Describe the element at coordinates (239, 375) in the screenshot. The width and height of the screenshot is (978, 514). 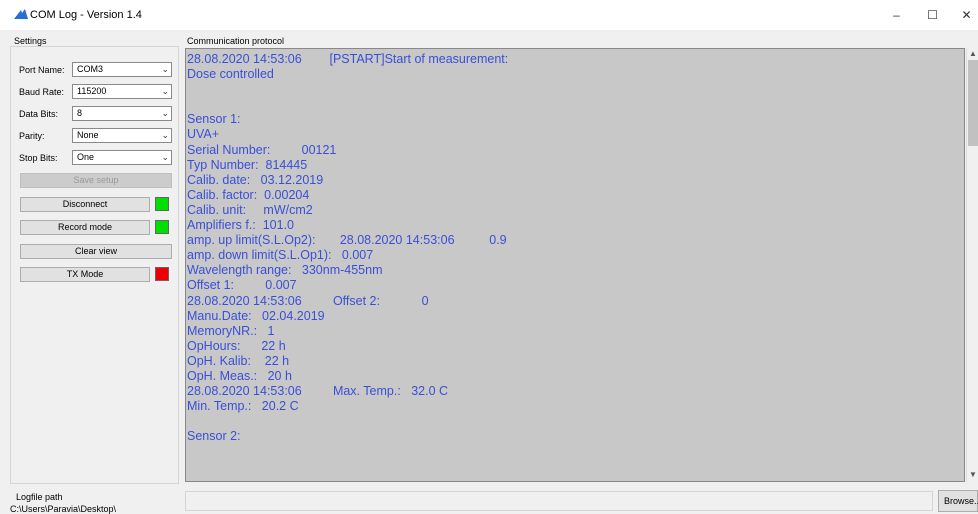
I see `log-line: OpH. Meas.: 20 h` at that location.